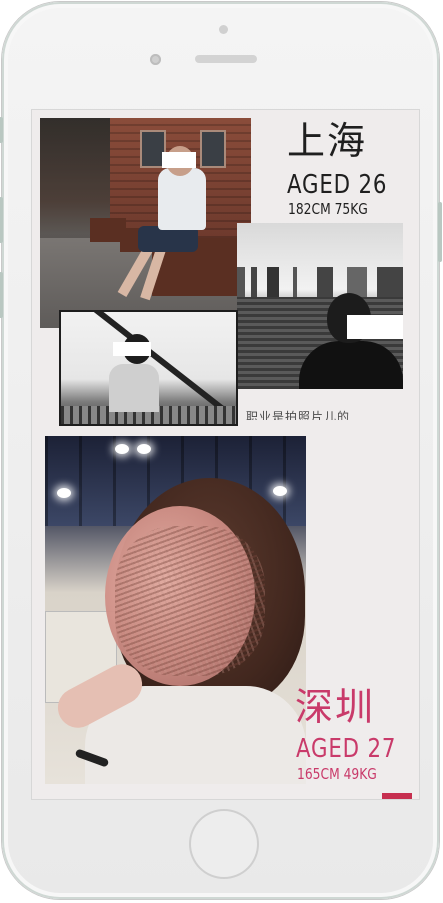 The height and width of the screenshot is (903, 443). Describe the element at coordinates (190, 601) in the screenshot. I see `face-blur-scribble` at that location.